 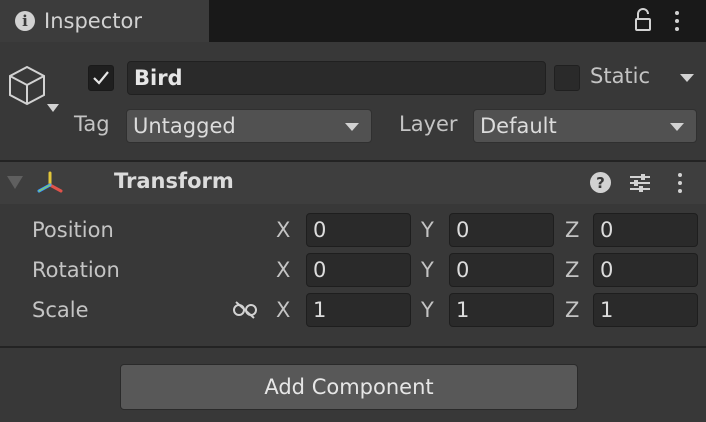 What do you see at coordinates (518, 126) in the screenshot?
I see `layer-value: Default` at bounding box center [518, 126].